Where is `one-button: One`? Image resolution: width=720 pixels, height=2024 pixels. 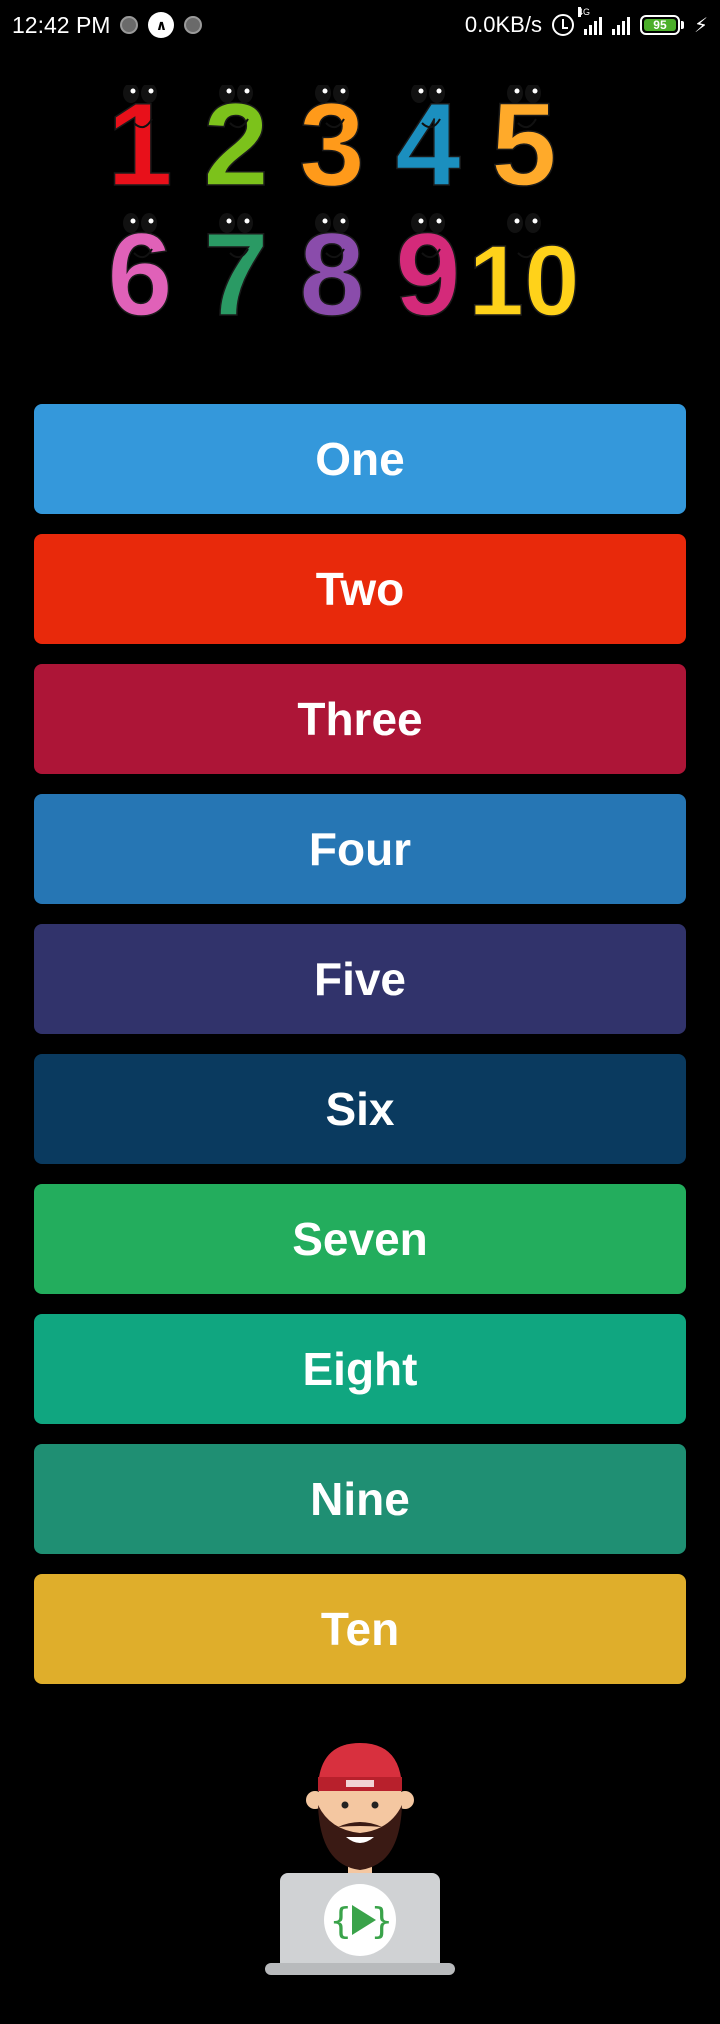 one-button: One is located at coordinates (360, 459).